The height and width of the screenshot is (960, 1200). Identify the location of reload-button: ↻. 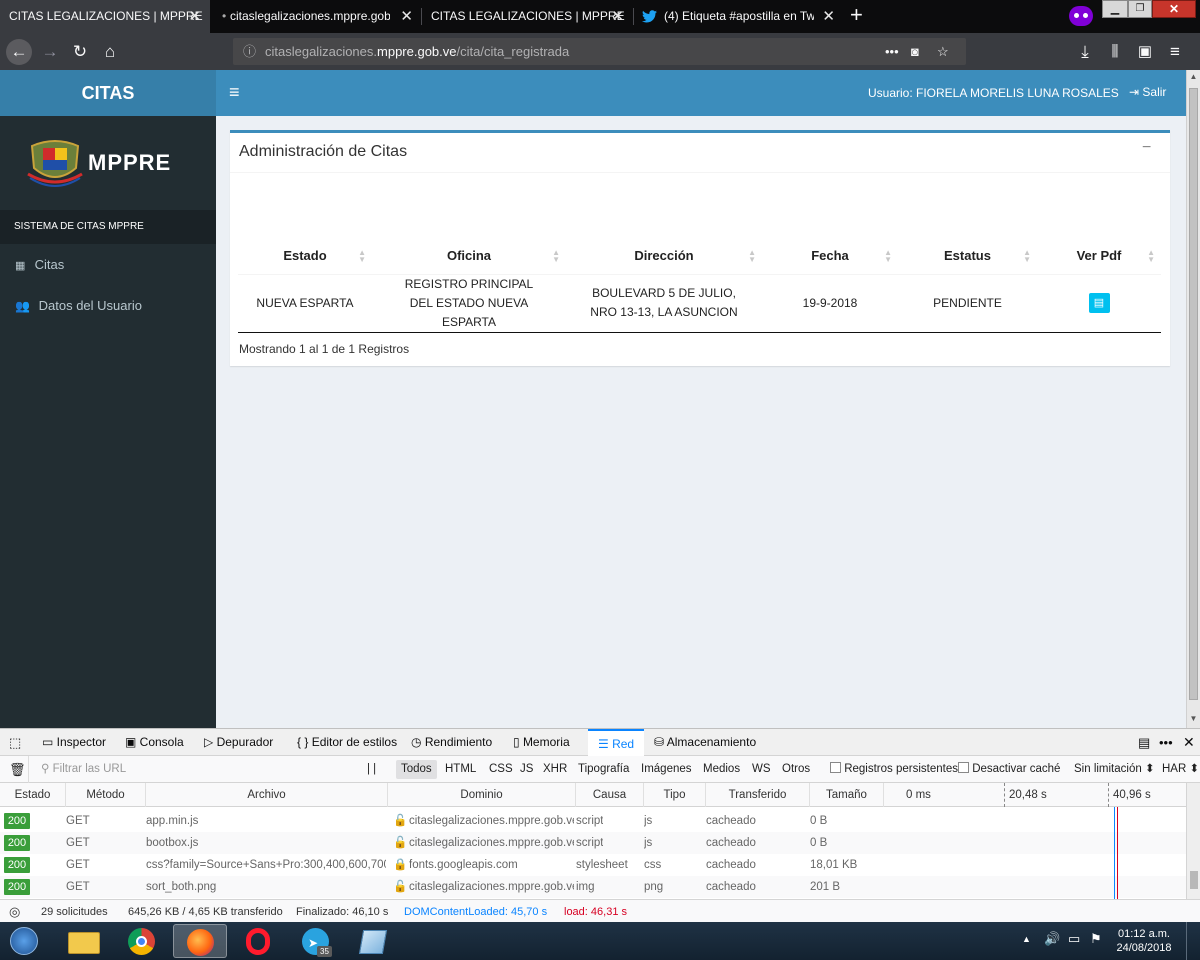
(80, 52).